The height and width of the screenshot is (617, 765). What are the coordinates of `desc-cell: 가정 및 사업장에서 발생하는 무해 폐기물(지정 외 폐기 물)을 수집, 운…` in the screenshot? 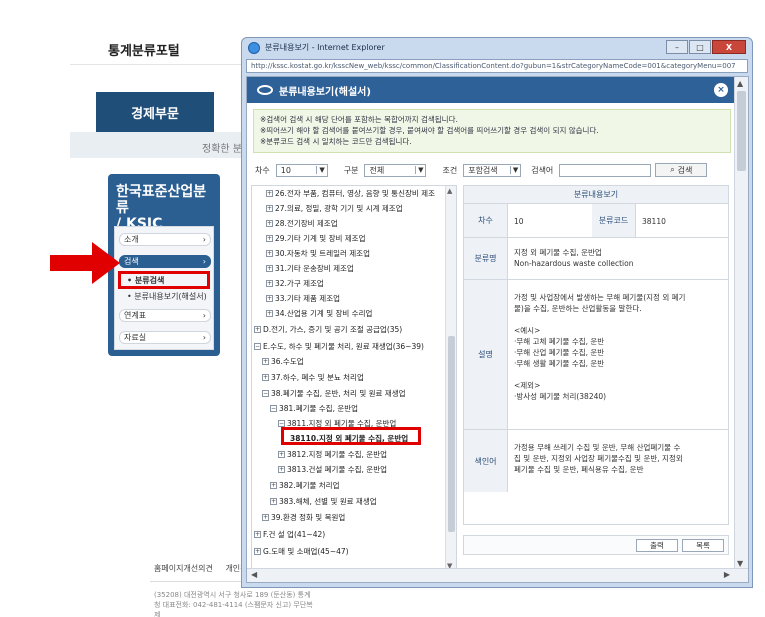 It's located at (599, 347).